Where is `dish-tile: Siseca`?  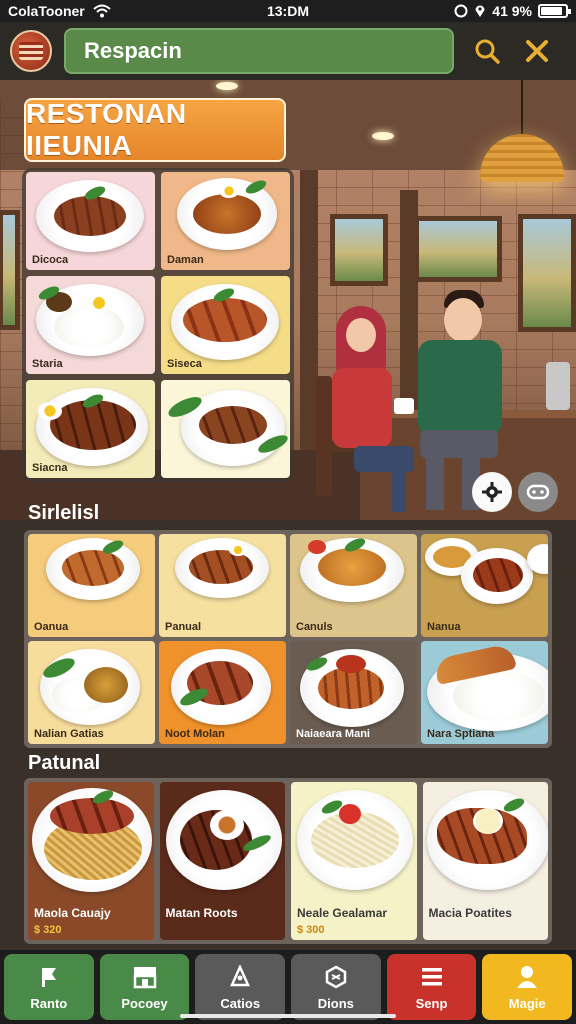
dish-tile: Siseca is located at coordinates (225, 325).